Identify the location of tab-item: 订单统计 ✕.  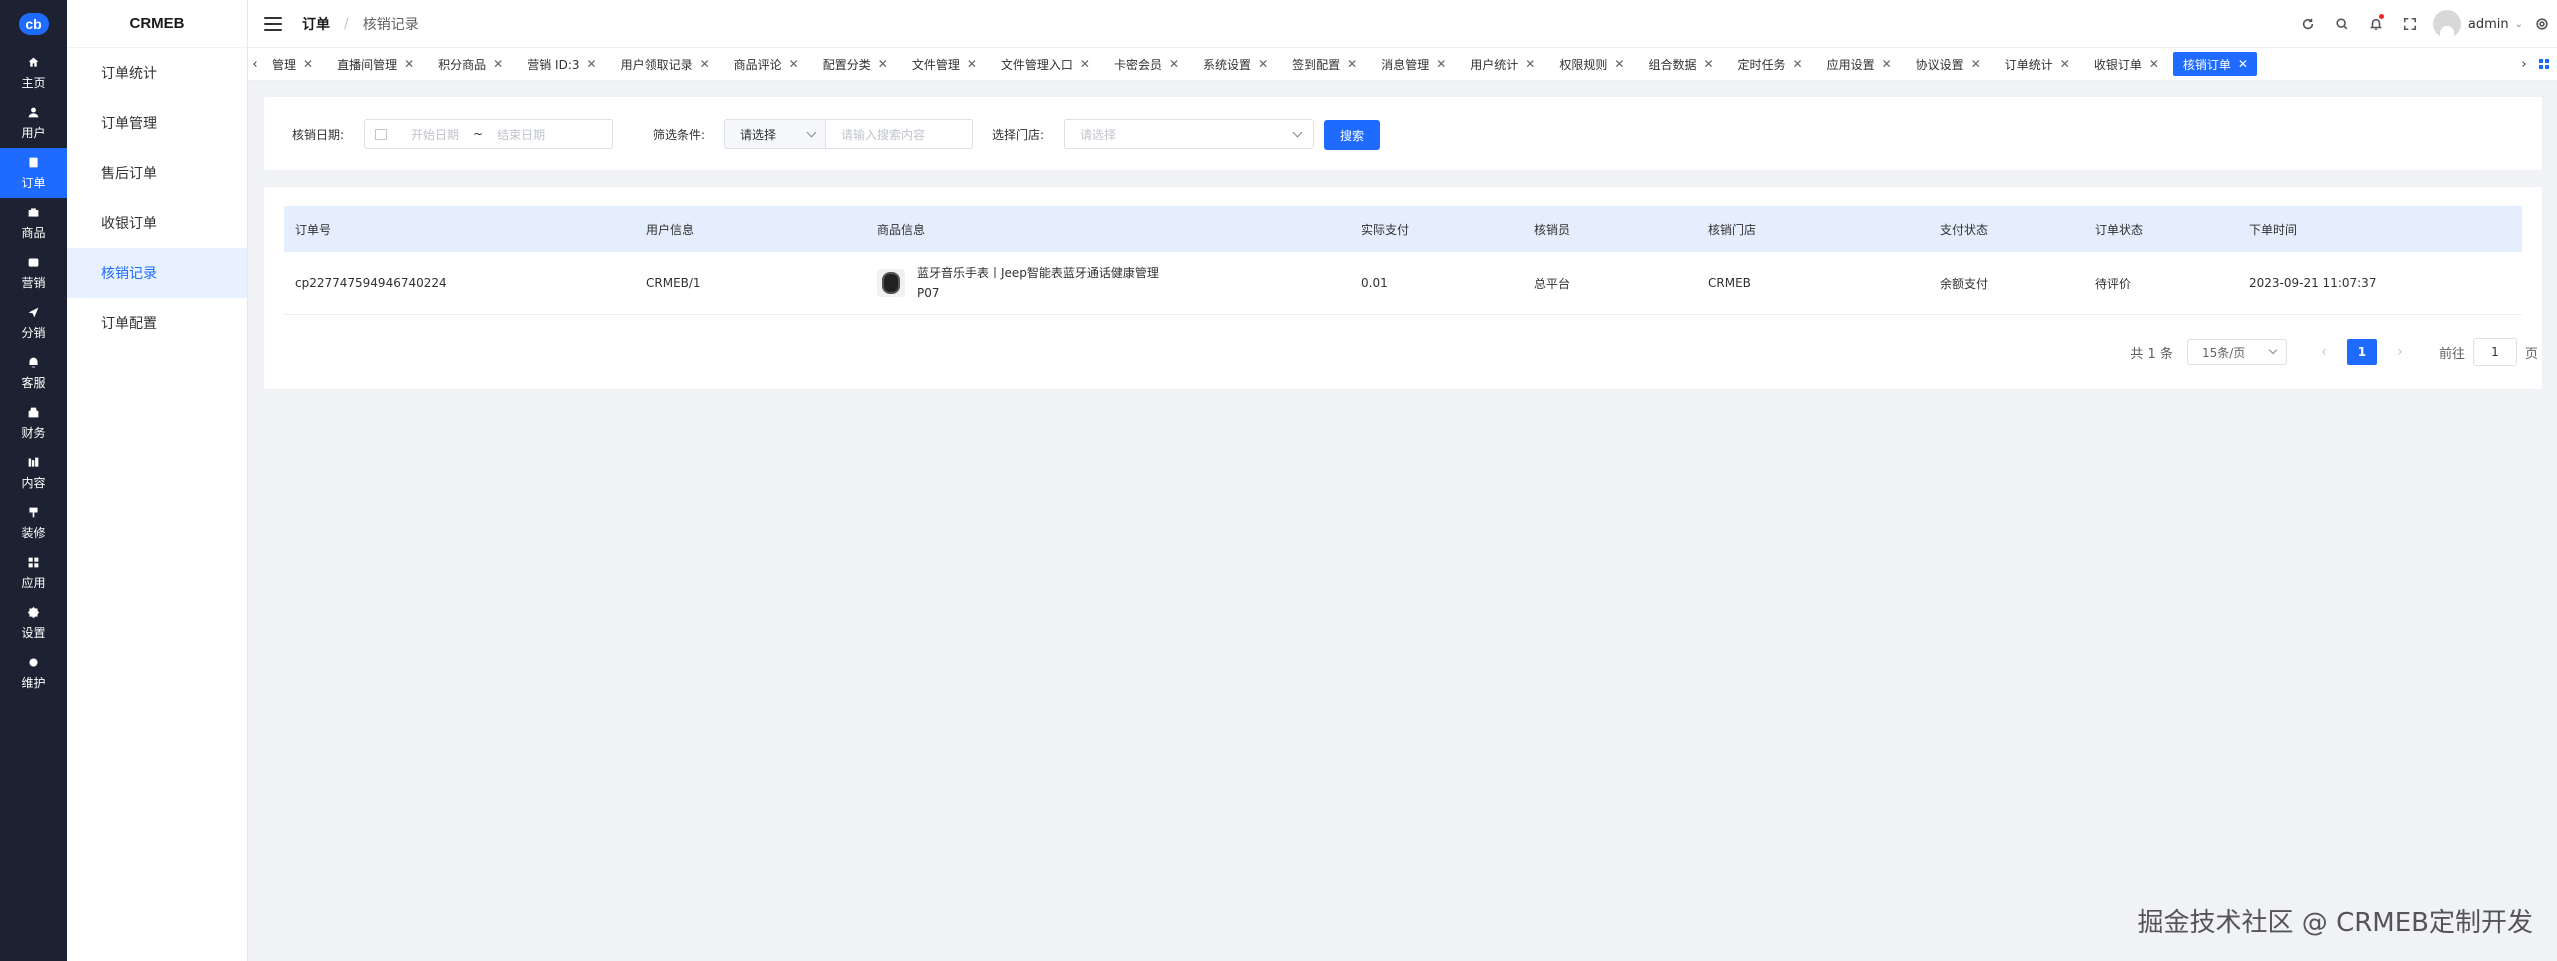
(2036, 64).